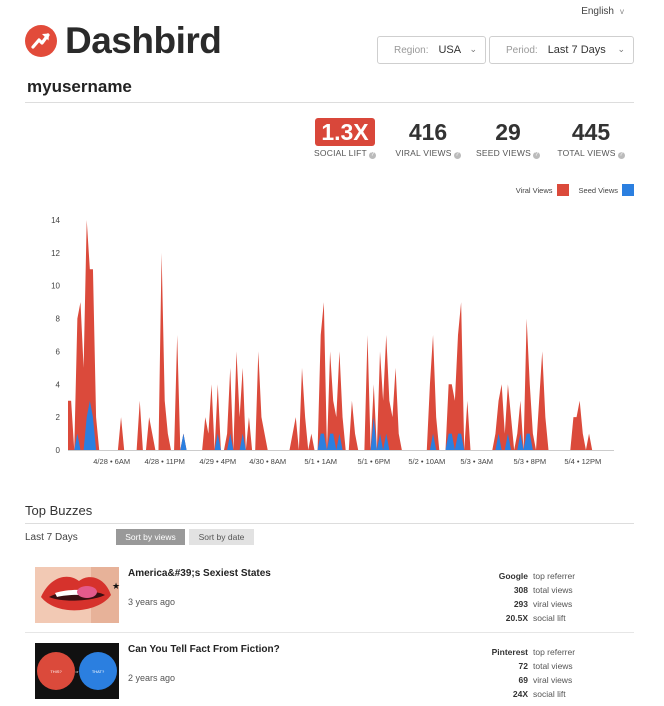 The width and height of the screenshot is (664, 706). I want to click on stat-social-lift: 1.3X SOCIAL LIFT?, so click(345, 138).